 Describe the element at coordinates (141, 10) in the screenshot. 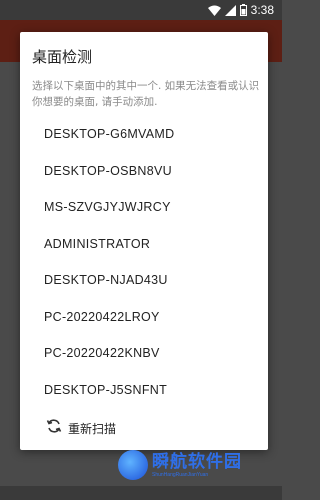

I see `status-bar: 3:38` at that location.